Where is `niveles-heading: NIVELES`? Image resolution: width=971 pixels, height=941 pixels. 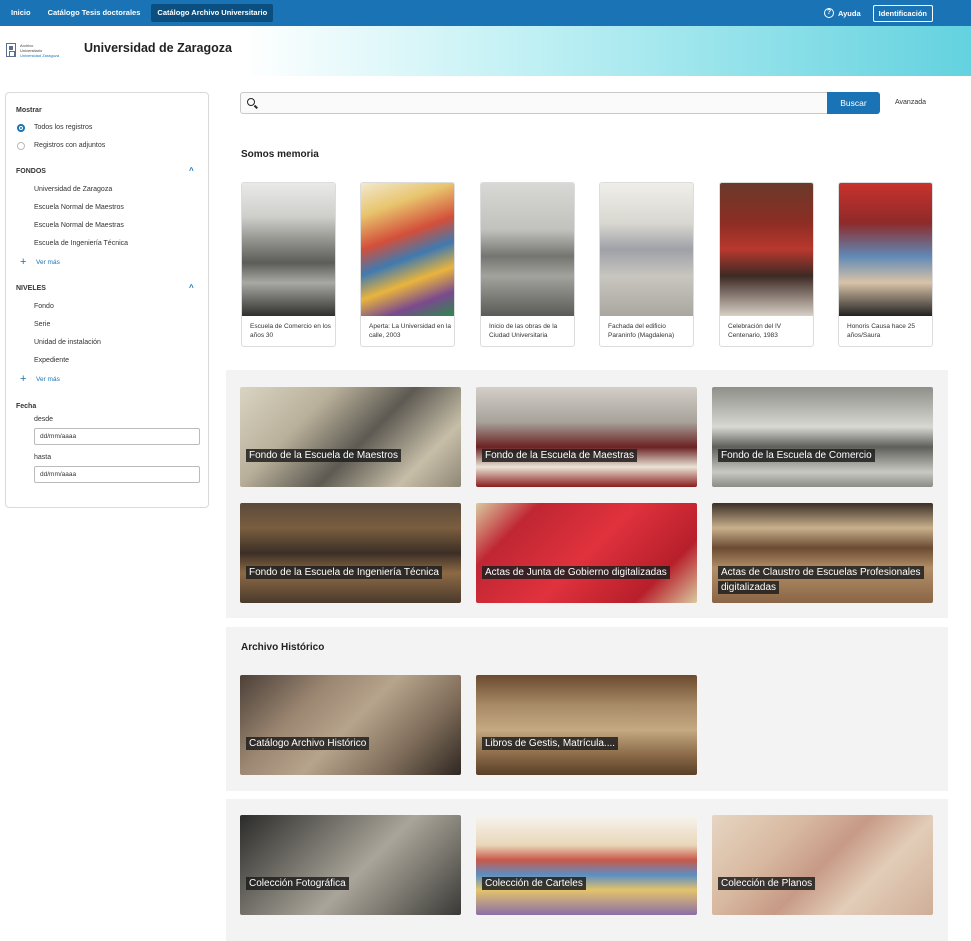
niveles-heading: NIVELES is located at coordinates (31, 288).